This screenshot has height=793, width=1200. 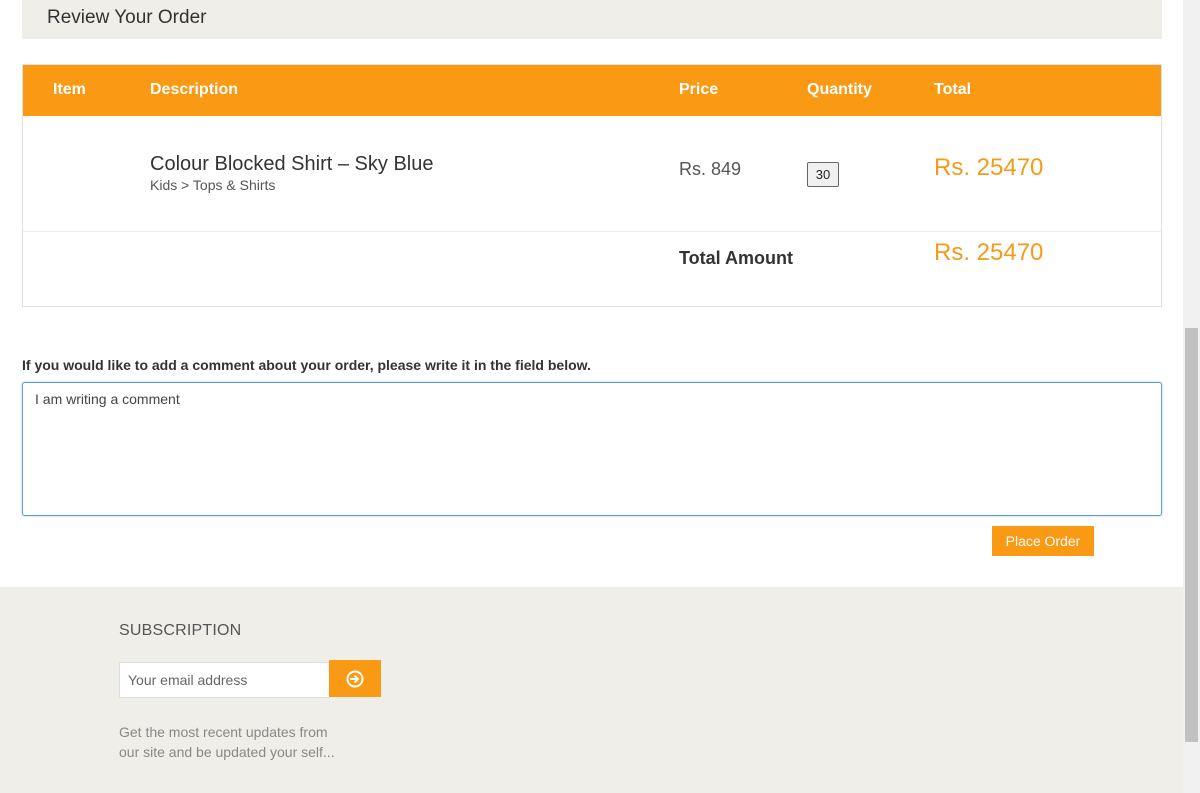 What do you see at coordinates (180, 630) in the screenshot?
I see `subscription-title: SUBSCRIPTION` at bounding box center [180, 630].